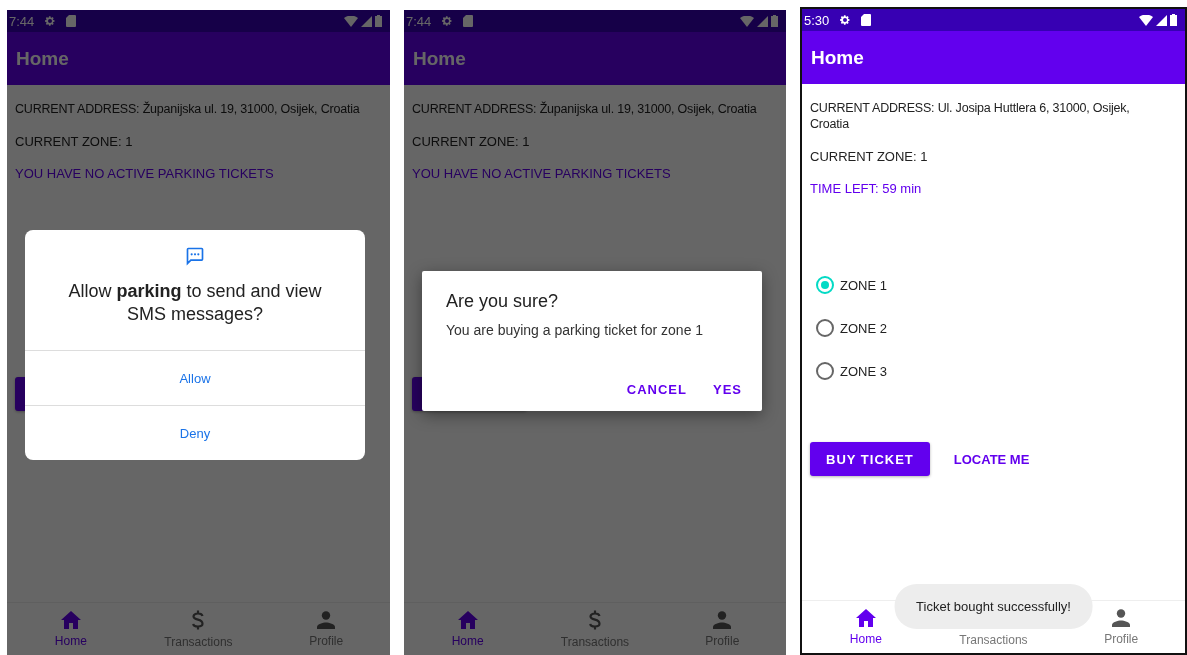  I want to click on success-toast: Ticket bought successfully!, so click(993, 606).